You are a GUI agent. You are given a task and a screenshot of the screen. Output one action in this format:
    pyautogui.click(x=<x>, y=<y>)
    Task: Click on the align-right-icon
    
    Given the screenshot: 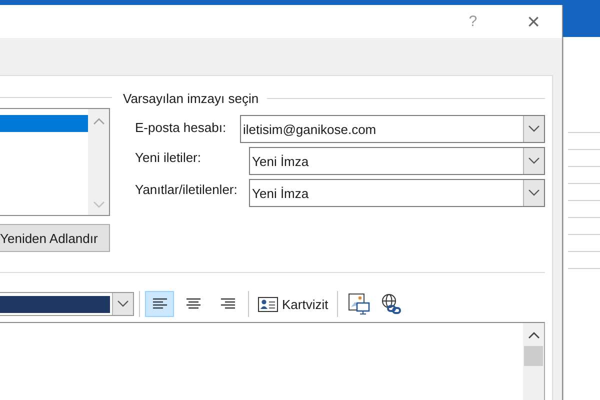 What is the action you would take?
    pyautogui.click(x=228, y=304)
    